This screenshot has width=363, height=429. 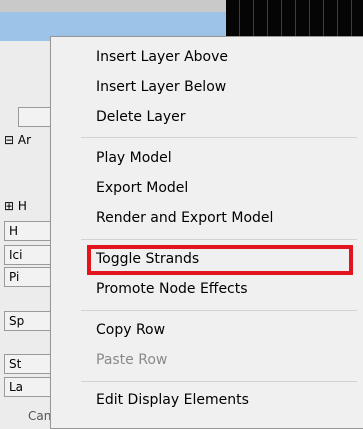 What do you see at coordinates (132, 360) in the screenshot?
I see `menu-item-paste-row: Paste Row` at bounding box center [132, 360].